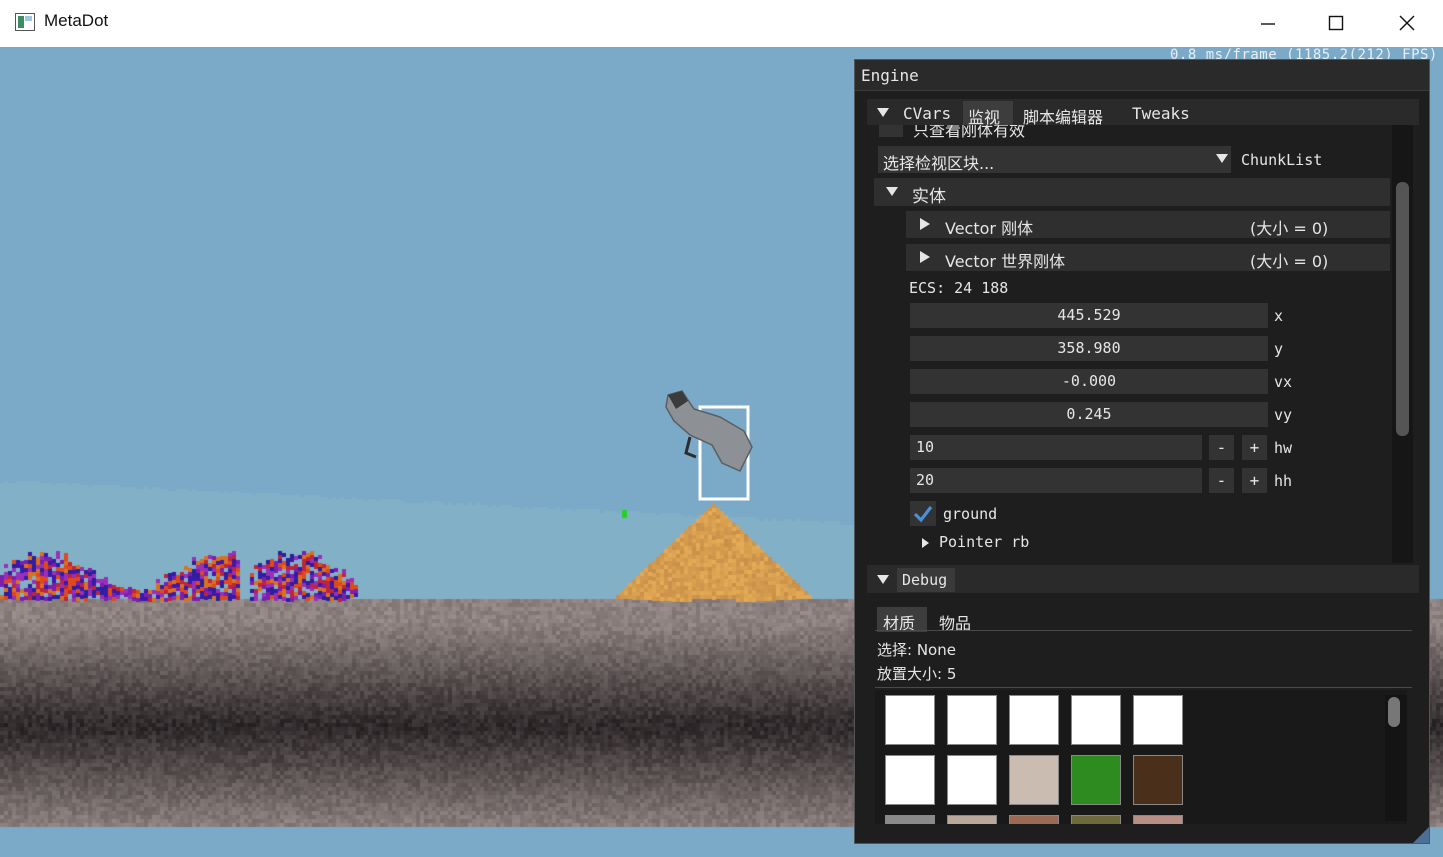  I want to click on entity-vx-field: -0.000, so click(1089, 381).